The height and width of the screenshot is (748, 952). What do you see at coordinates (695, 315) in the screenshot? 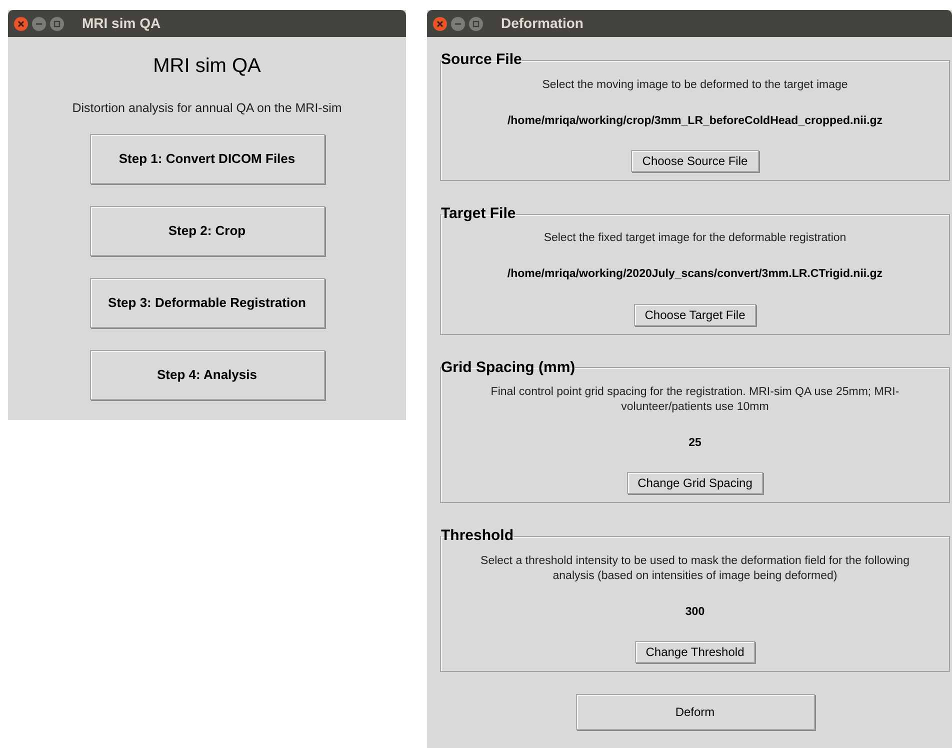
I see `section-button: Choose Target File` at bounding box center [695, 315].